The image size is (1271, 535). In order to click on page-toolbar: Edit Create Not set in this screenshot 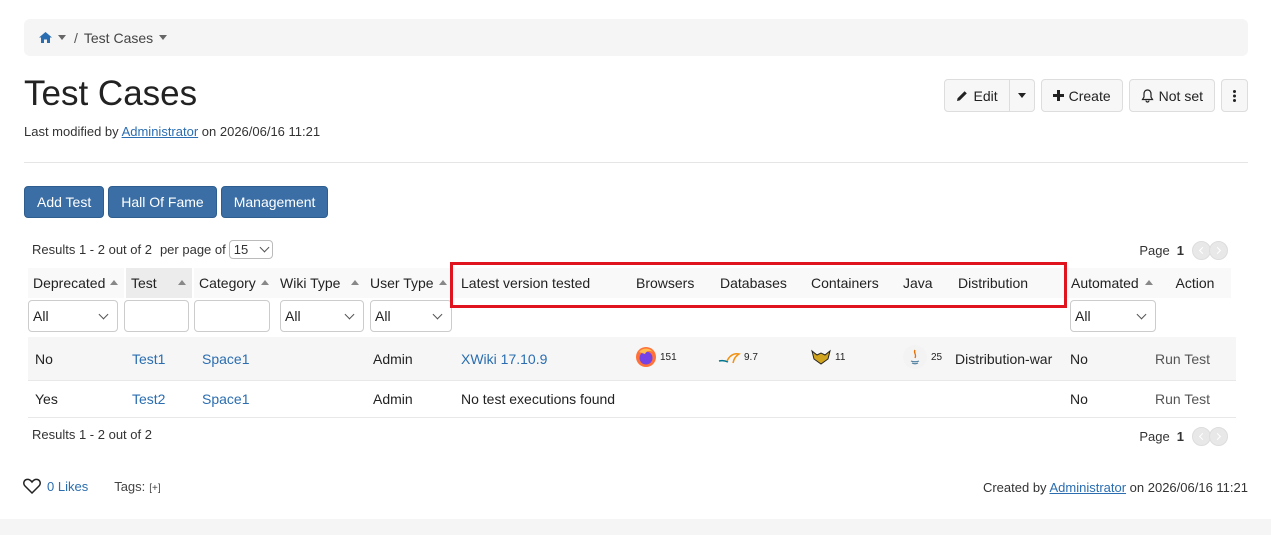, I will do `click(1096, 95)`.